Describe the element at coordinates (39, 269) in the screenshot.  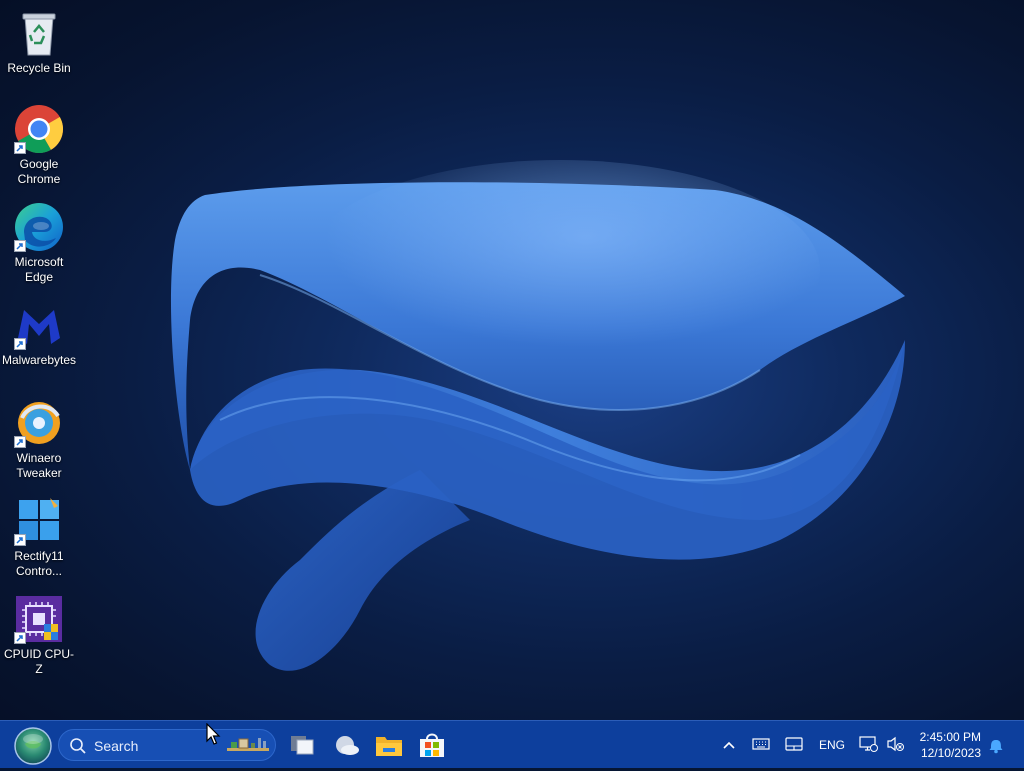
I see `desktop-icon-label: Microsoft Edge` at that location.